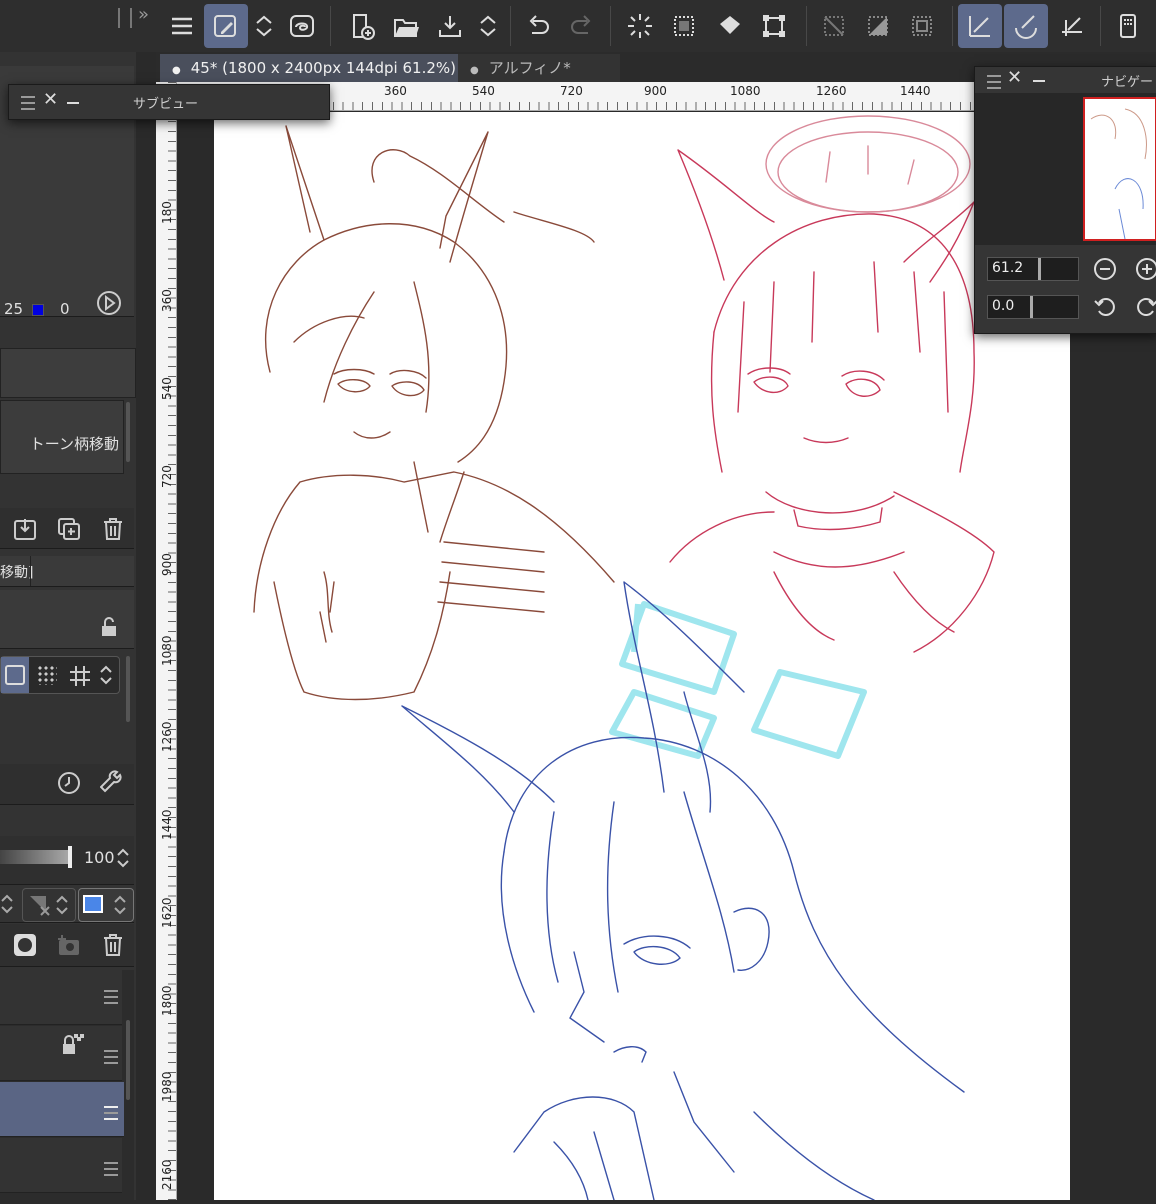 This screenshot has width=1156, height=1204. I want to click on tool-property-row, so click(67, 619).